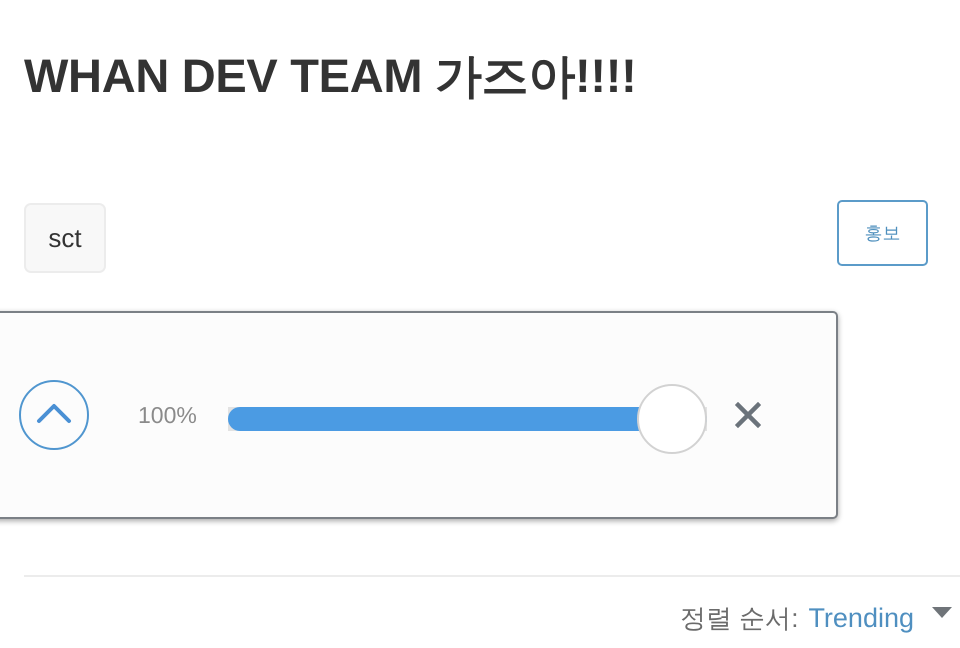 Image resolution: width=960 pixels, height=648 pixels. Describe the element at coordinates (65, 238) in the screenshot. I see `tag-chip: sct` at that location.